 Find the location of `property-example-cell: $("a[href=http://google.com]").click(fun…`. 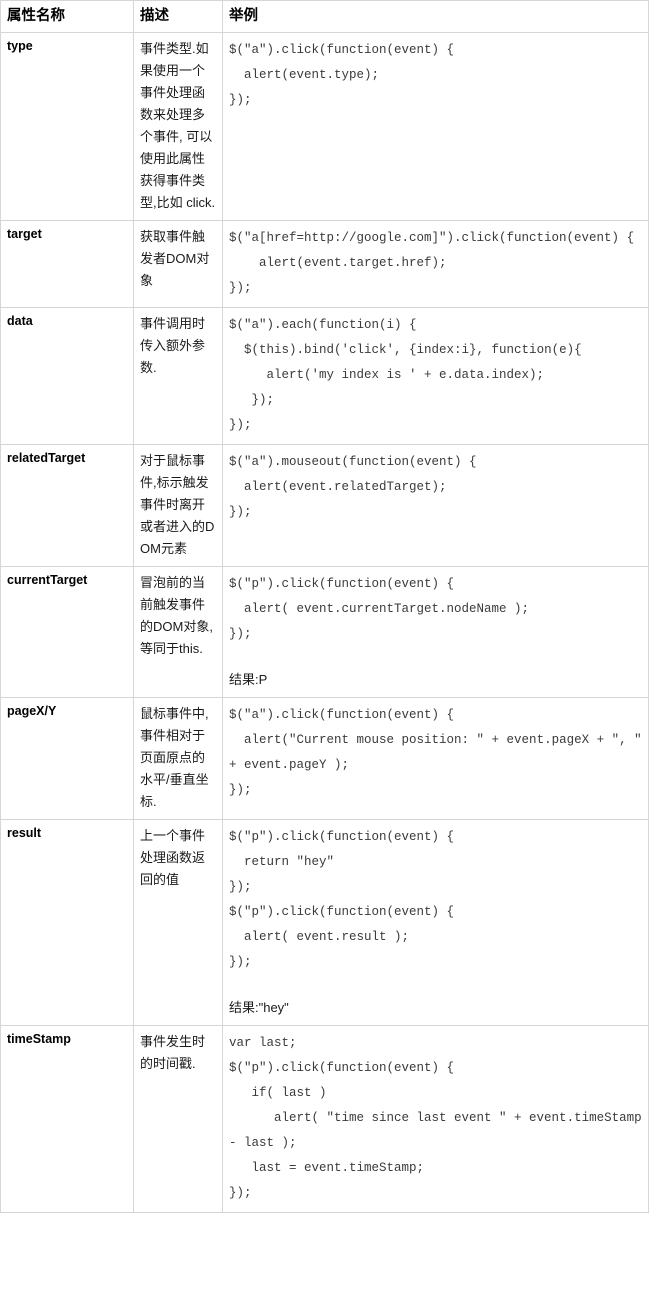

property-example-cell: $("a[href=http://google.com]").click(fun… is located at coordinates (435, 264).